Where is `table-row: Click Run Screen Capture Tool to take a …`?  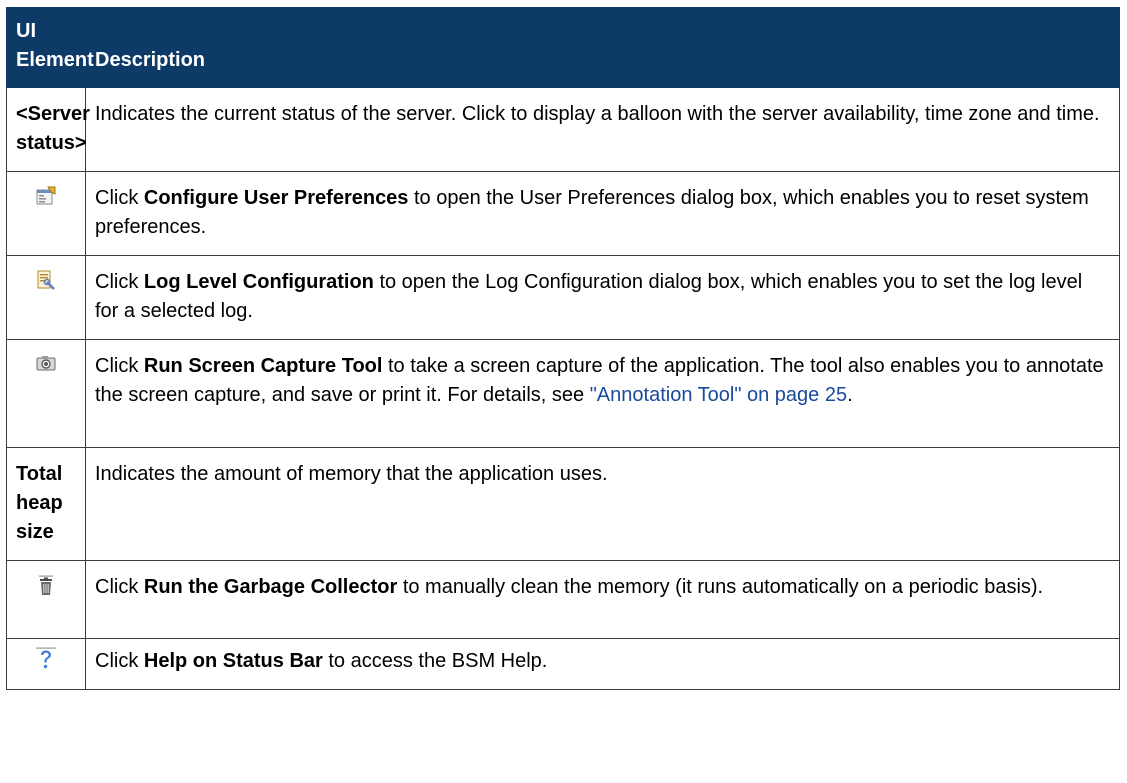 table-row: Click Run Screen Capture Tool to take a … is located at coordinates (563, 393).